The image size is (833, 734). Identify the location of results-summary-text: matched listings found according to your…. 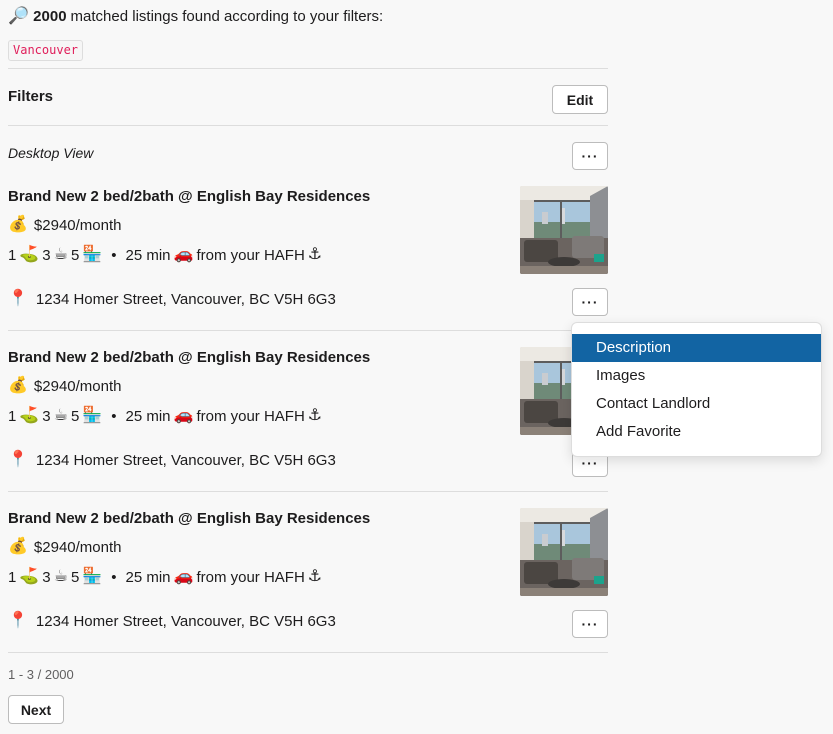
(227, 16).